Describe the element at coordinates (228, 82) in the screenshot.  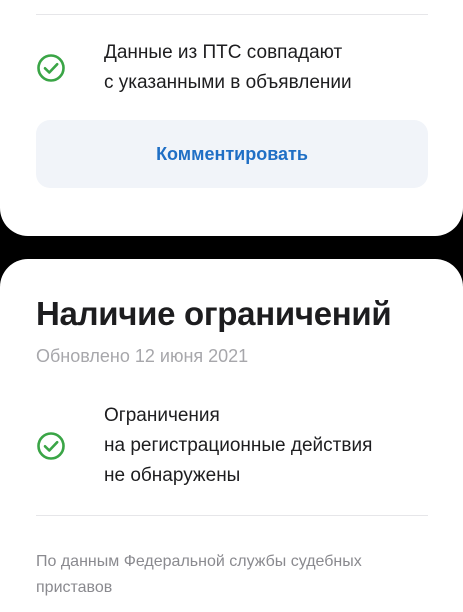
I see `pts-match-line: с указанными в объявлении` at that location.